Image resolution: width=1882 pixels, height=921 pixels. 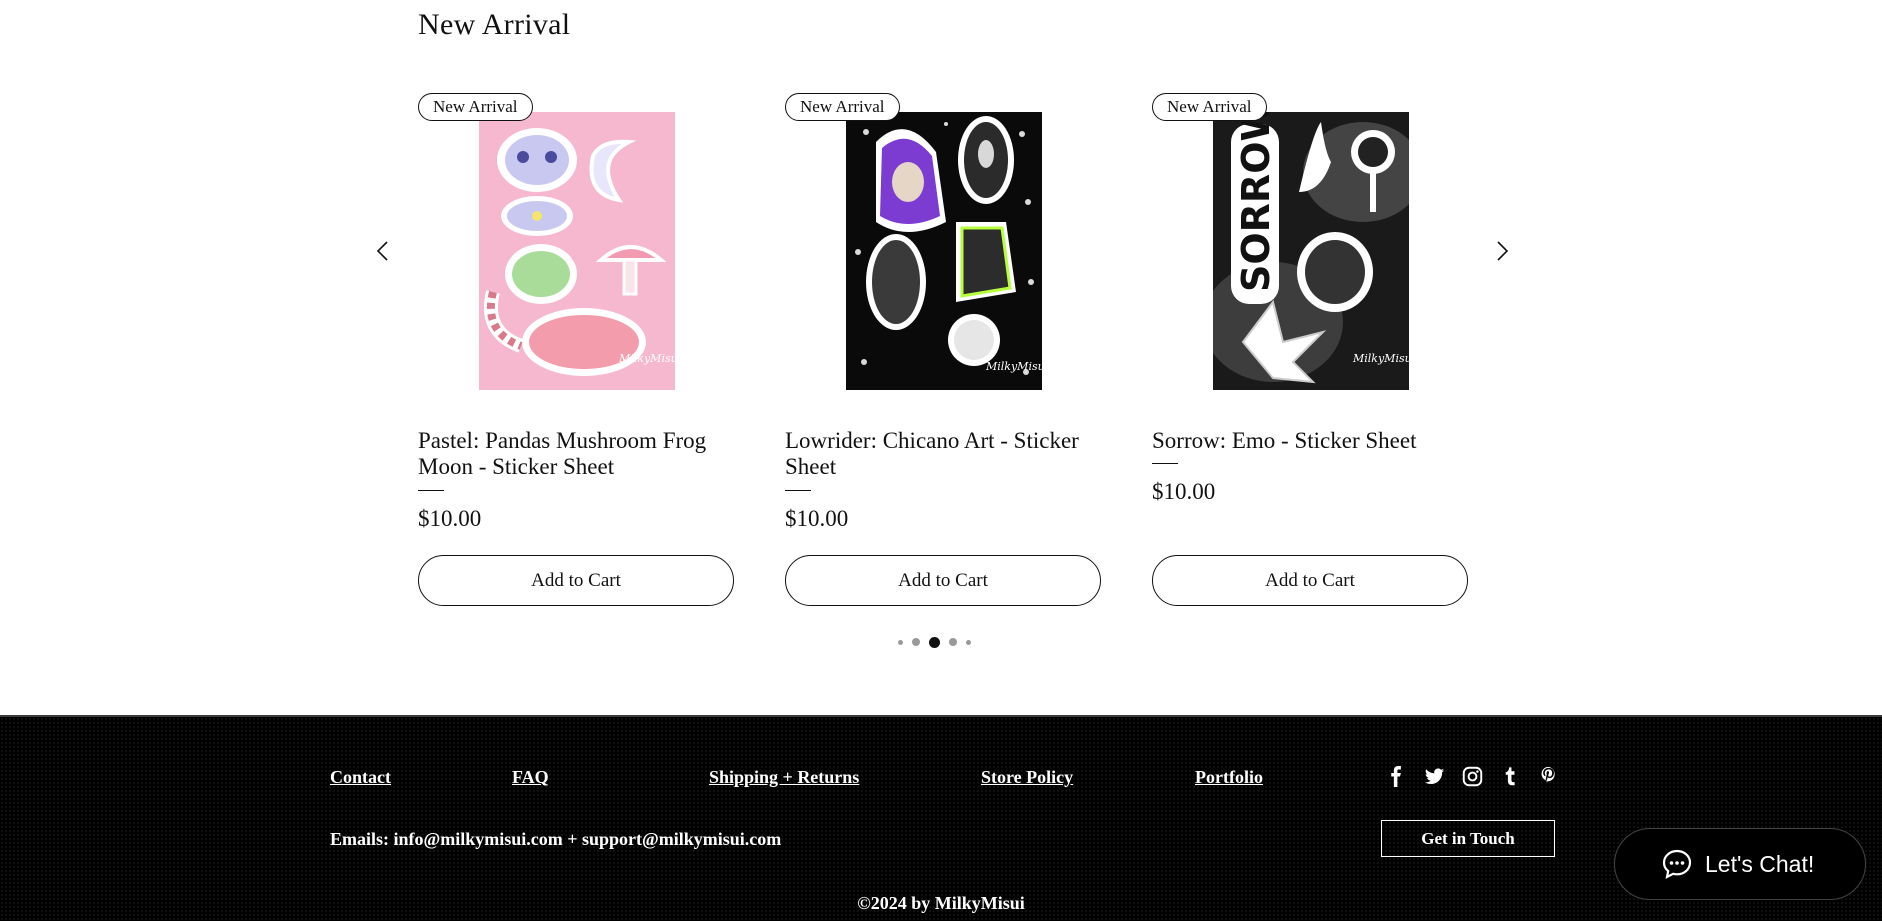 What do you see at coordinates (1434, 776) in the screenshot?
I see `twitter-icon` at bounding box center [1434, 776].